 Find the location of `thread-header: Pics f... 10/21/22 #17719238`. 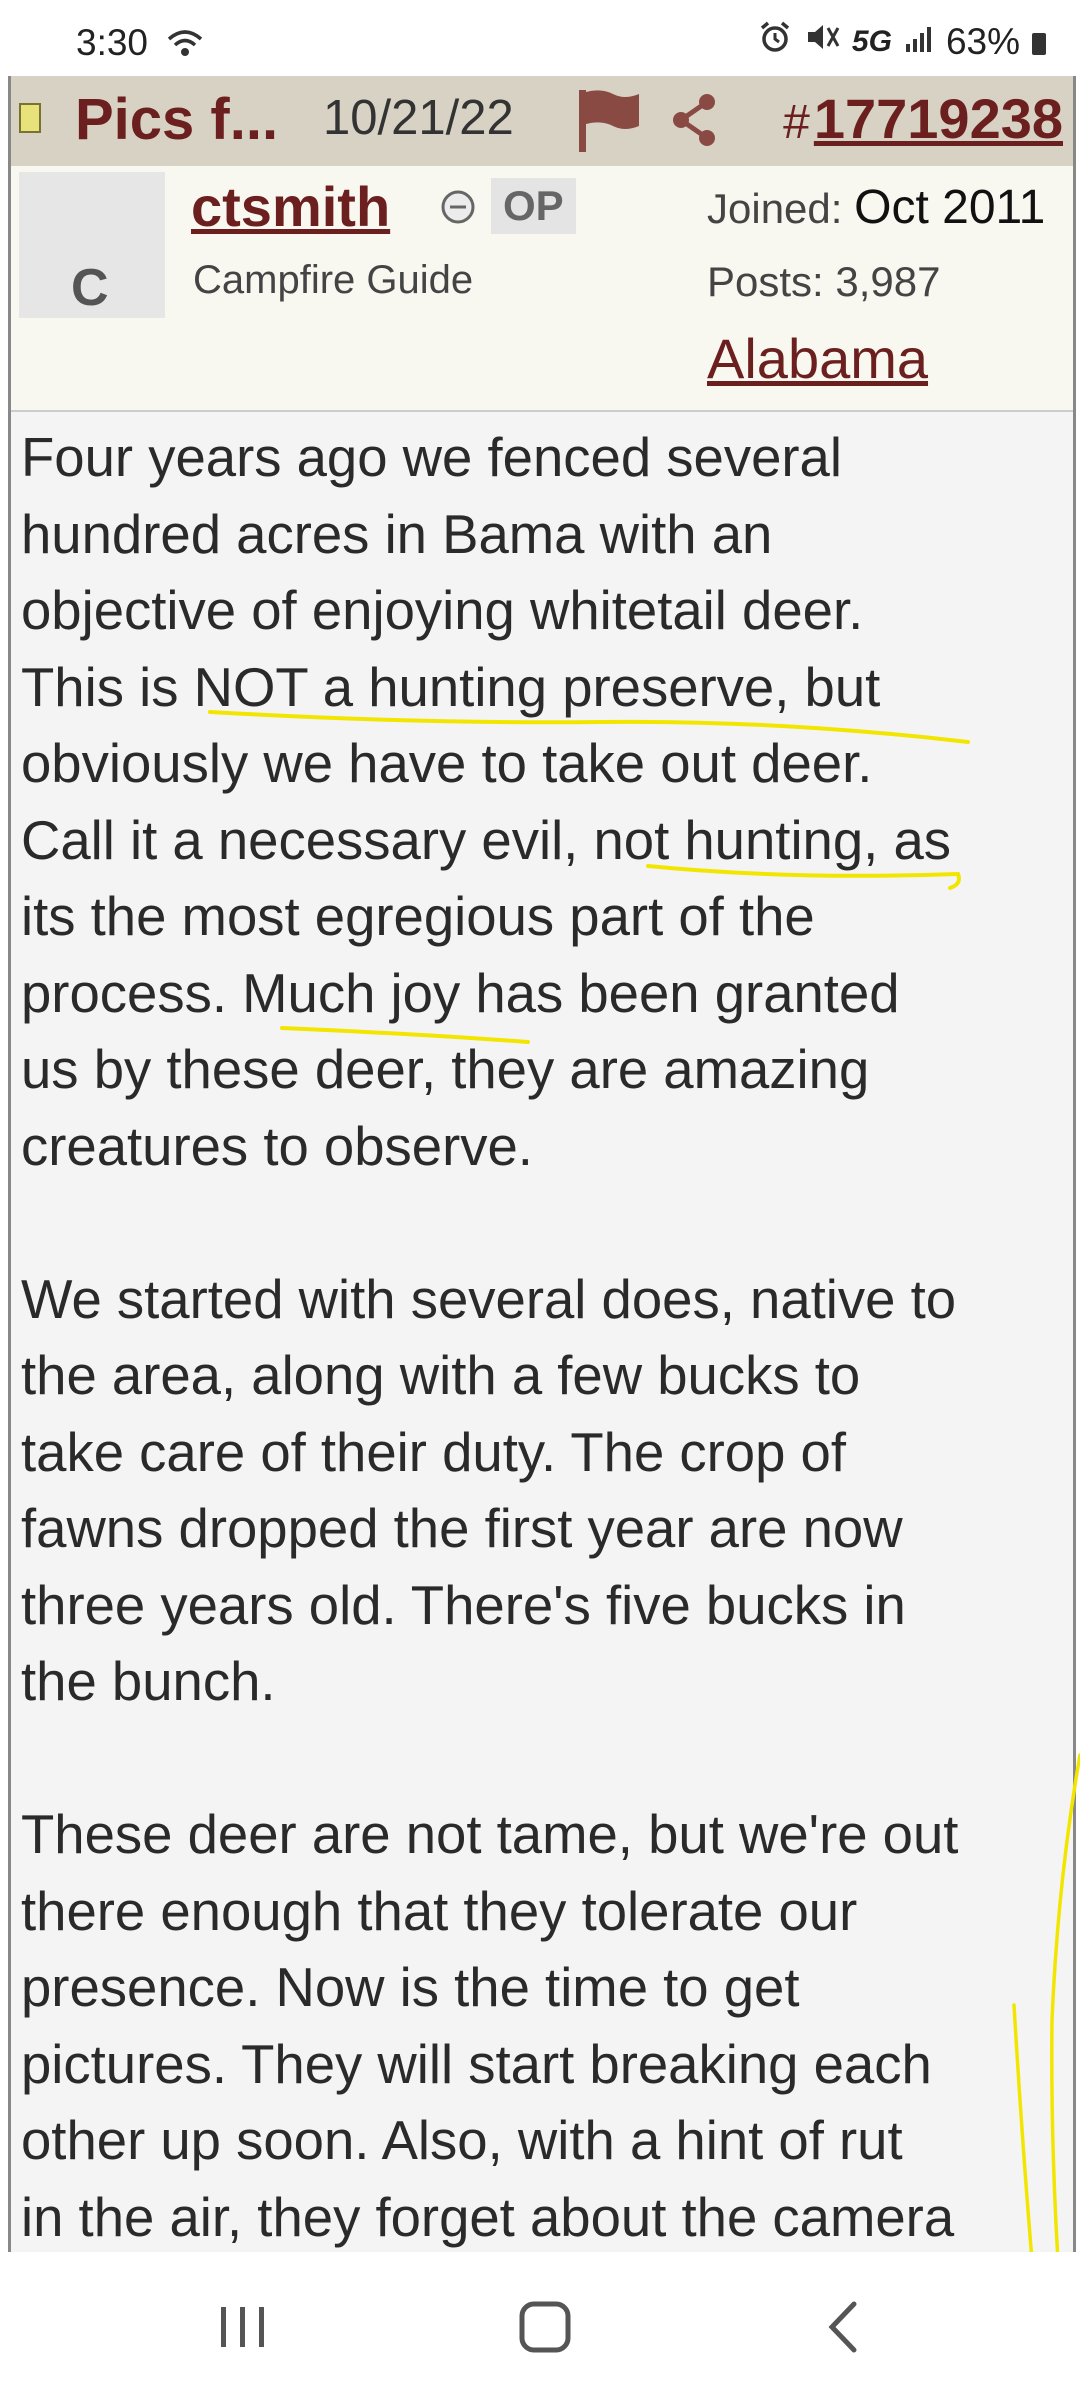

thread-header: Pics f... 10/21/22 #17719238 is located at coordinates (542, 121).